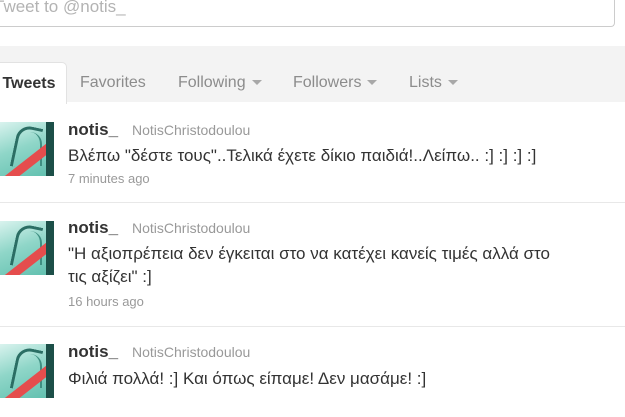  I want to click on tab-label: Favorites, so click(113, 82).